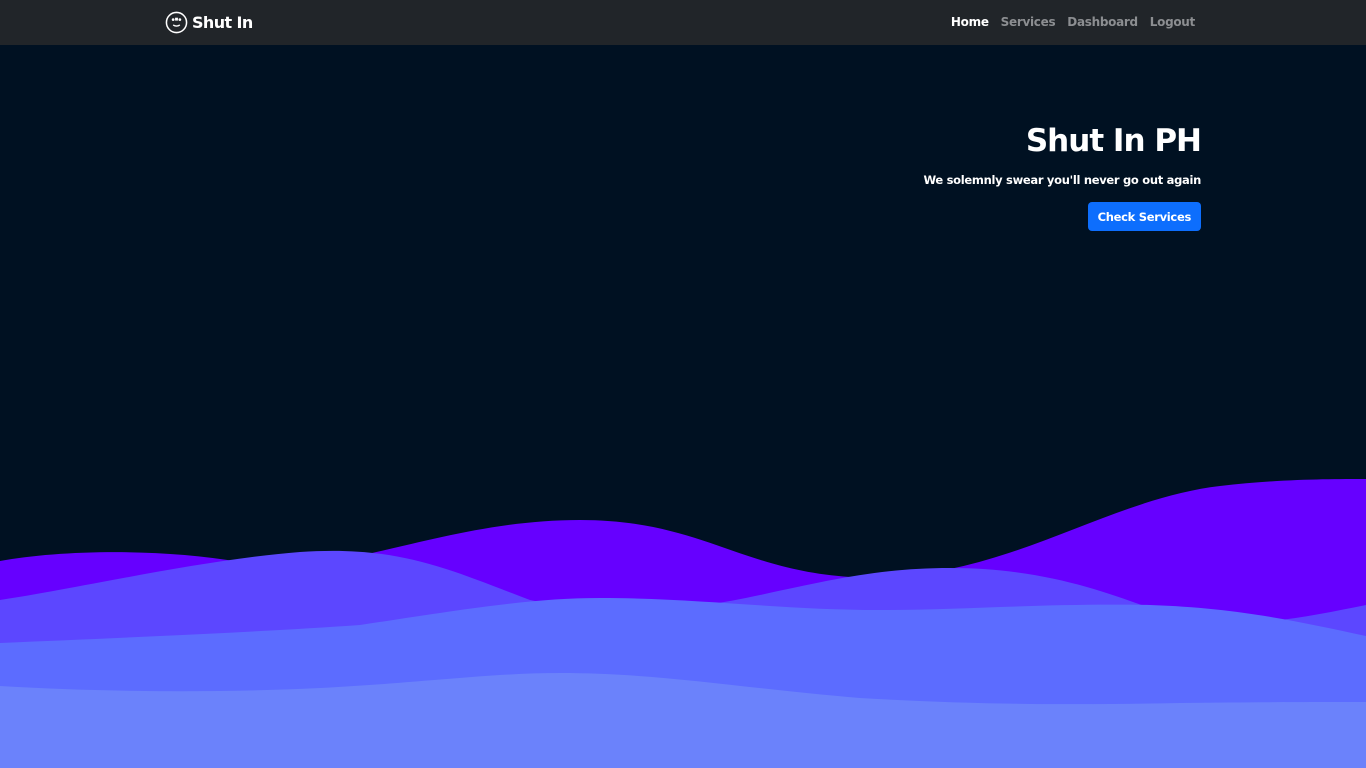 The image size is (1366, 768). Describe the element at coordinates (1144, 216) in the screenshot. I see `check-services-button: Check Services` at that location.